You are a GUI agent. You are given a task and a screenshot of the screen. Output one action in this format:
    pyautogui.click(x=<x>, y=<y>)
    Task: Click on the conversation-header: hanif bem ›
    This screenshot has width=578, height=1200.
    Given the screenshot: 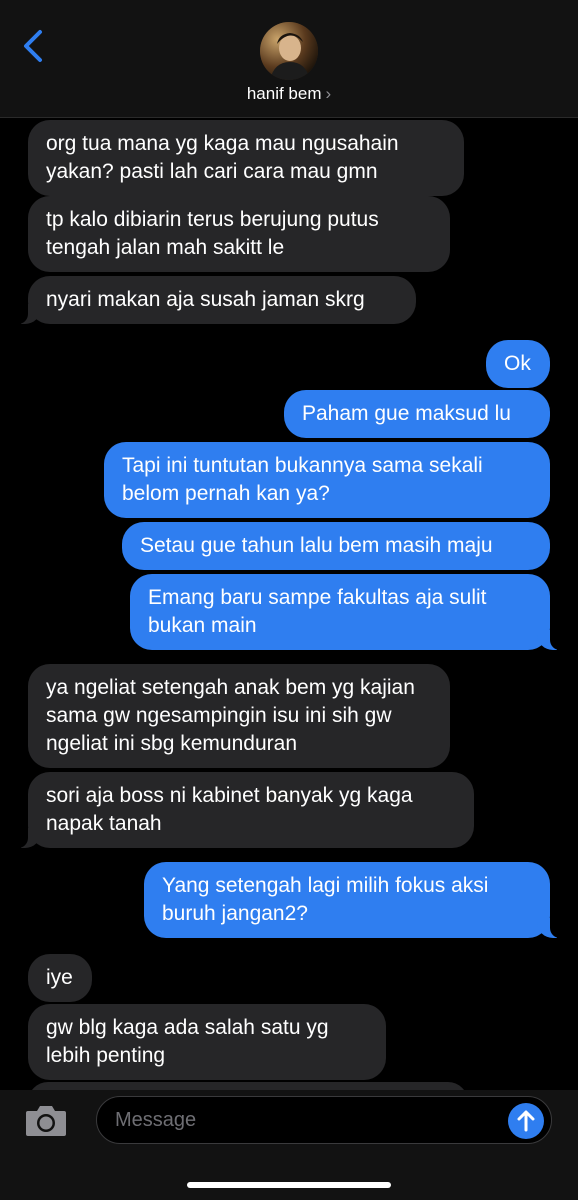 What is the action you would take?
    pyautogui.click(x=289, y=59)
    